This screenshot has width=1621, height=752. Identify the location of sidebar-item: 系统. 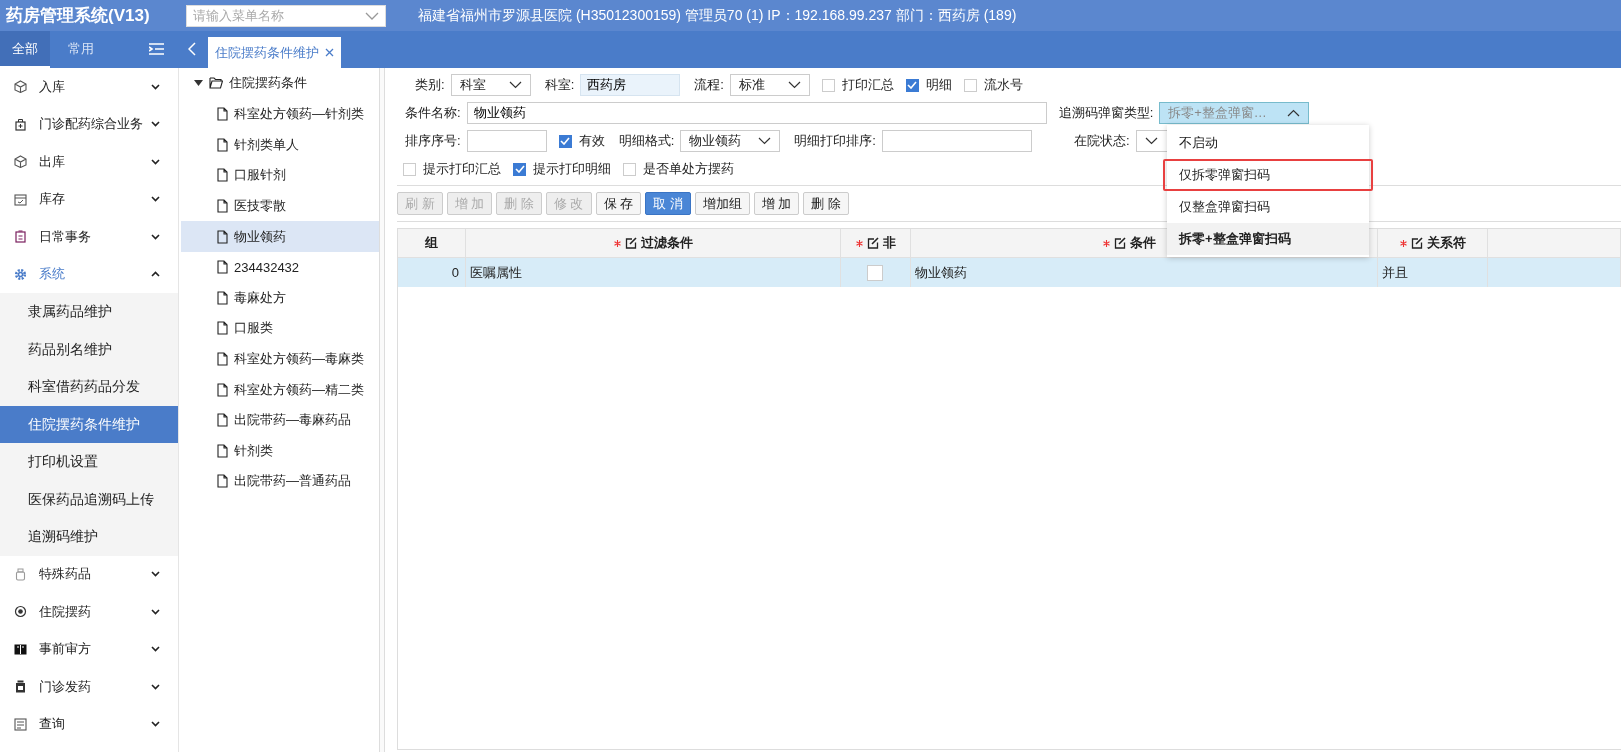
(89, 274).